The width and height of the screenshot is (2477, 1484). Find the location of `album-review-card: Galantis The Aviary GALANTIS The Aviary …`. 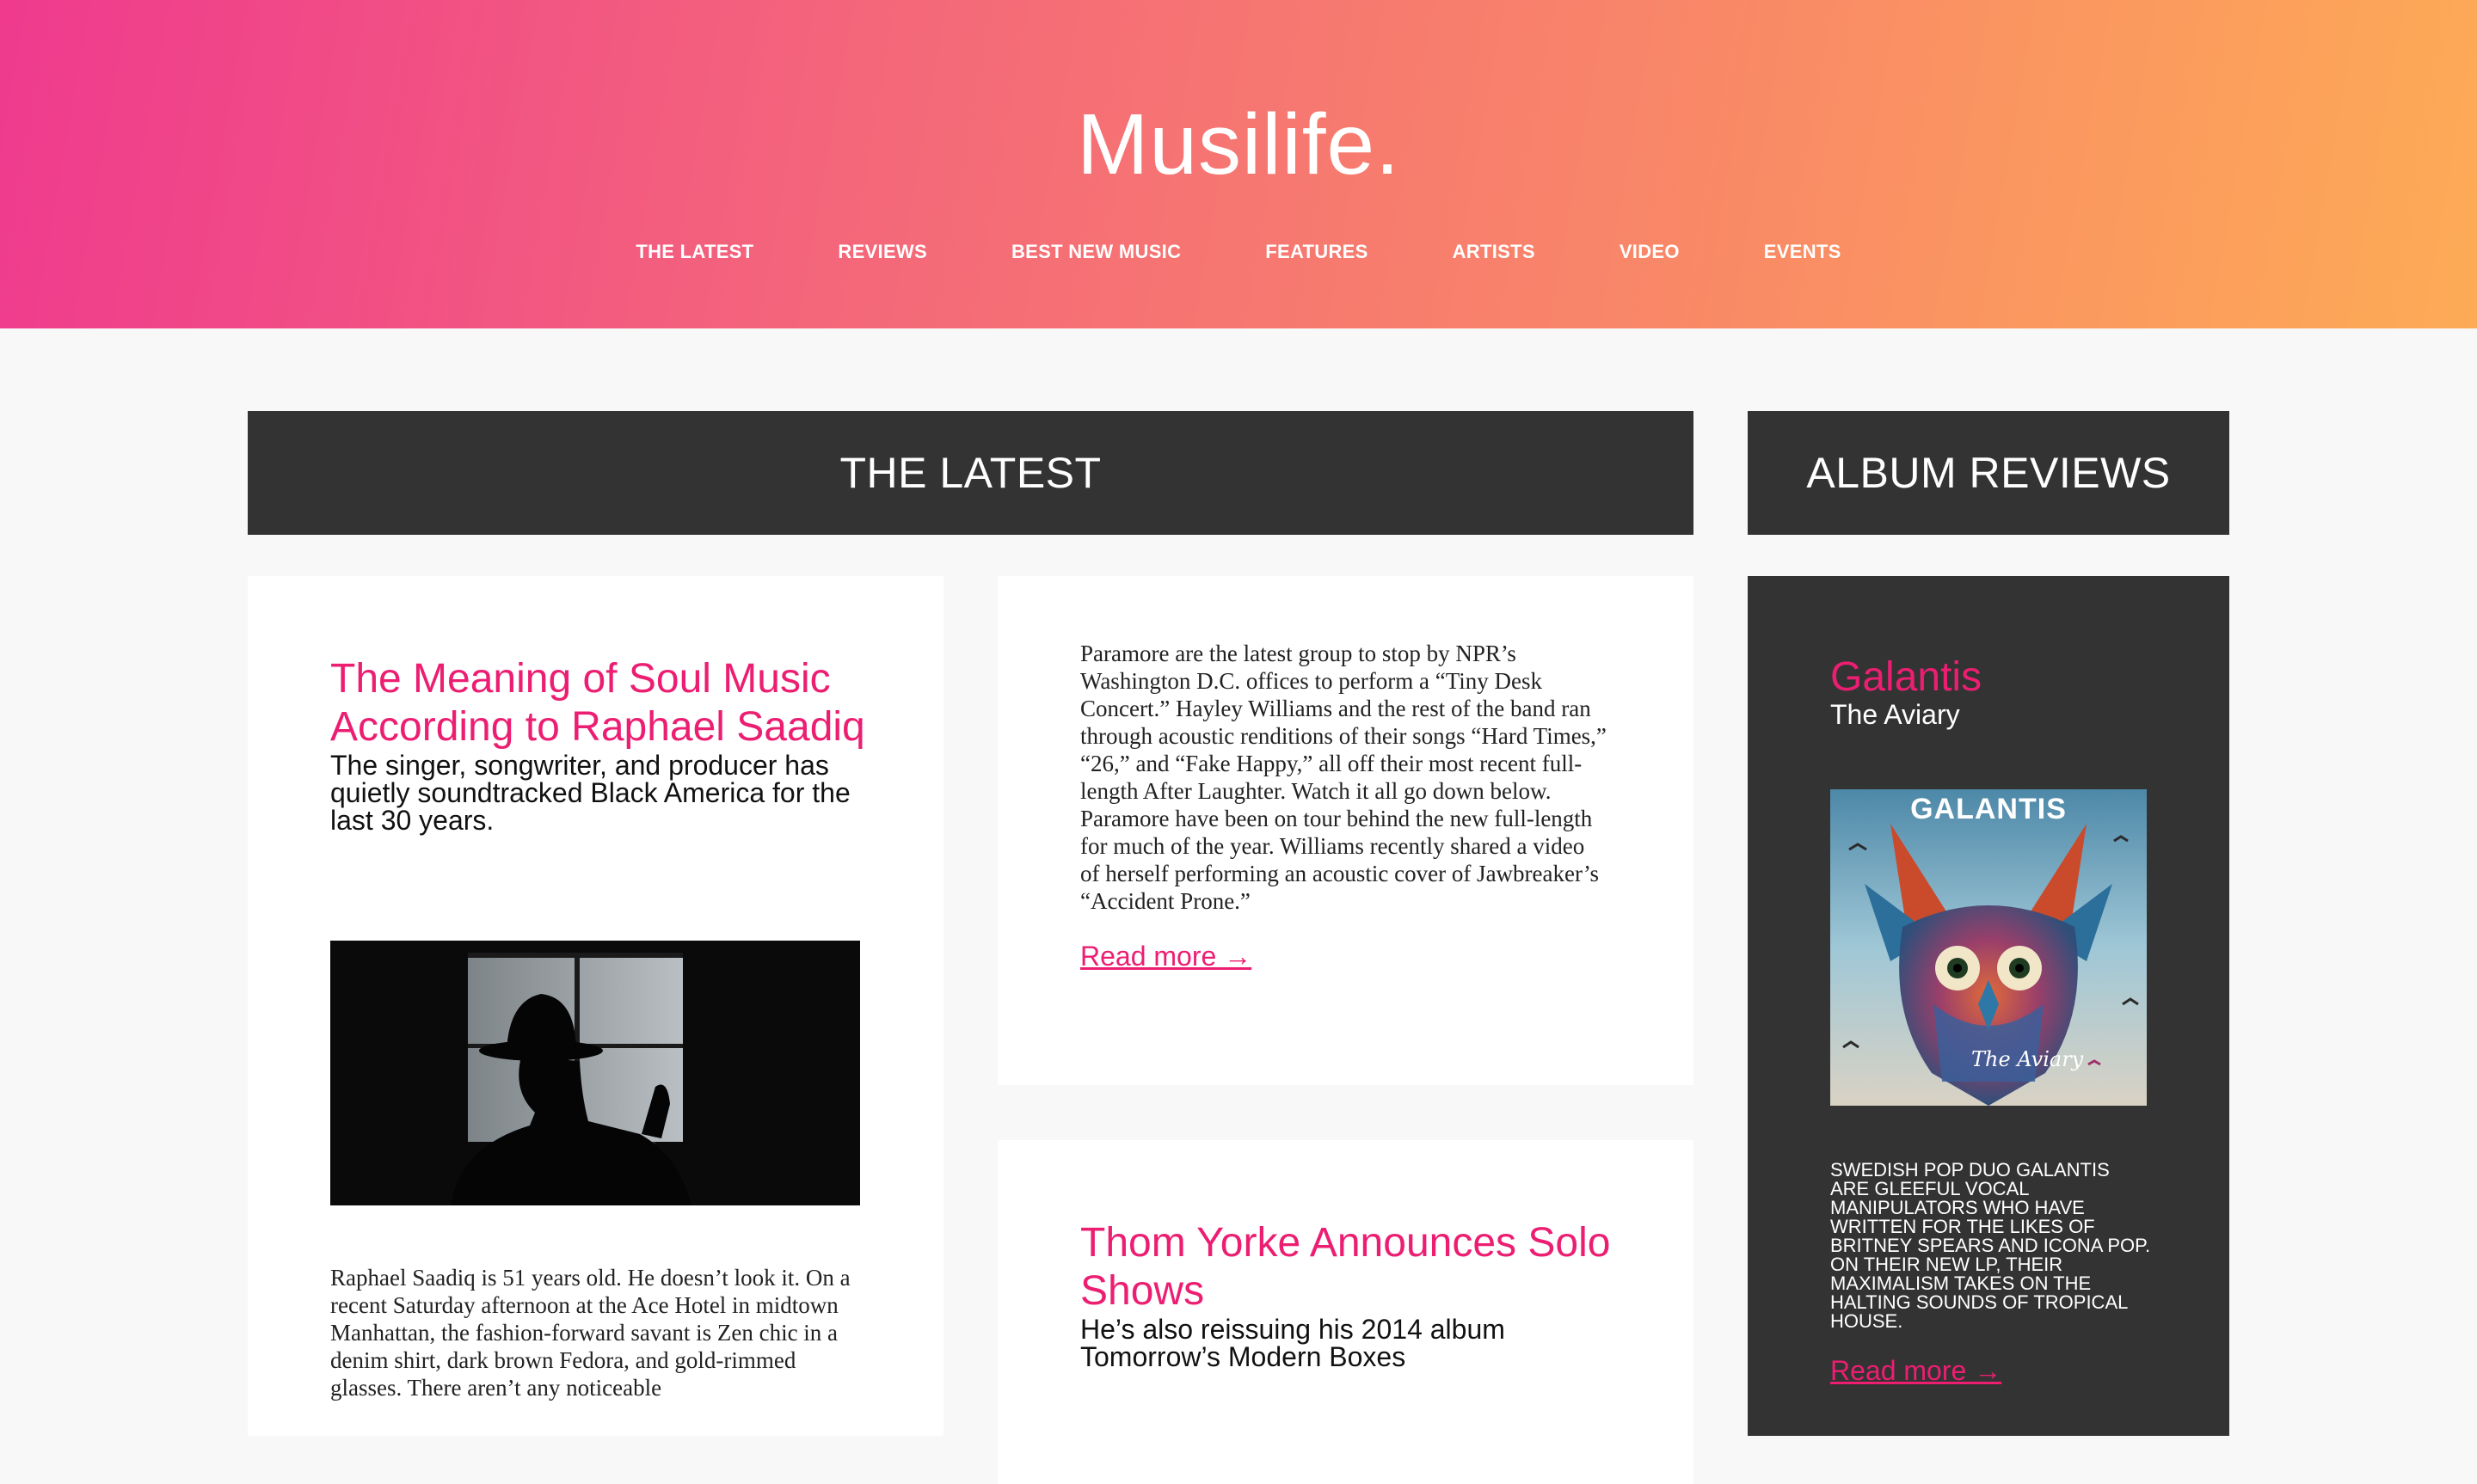

album-review-card: Galantis The Aviary GALANTIS The Aviary … is located at coordinates (1989, 1006).